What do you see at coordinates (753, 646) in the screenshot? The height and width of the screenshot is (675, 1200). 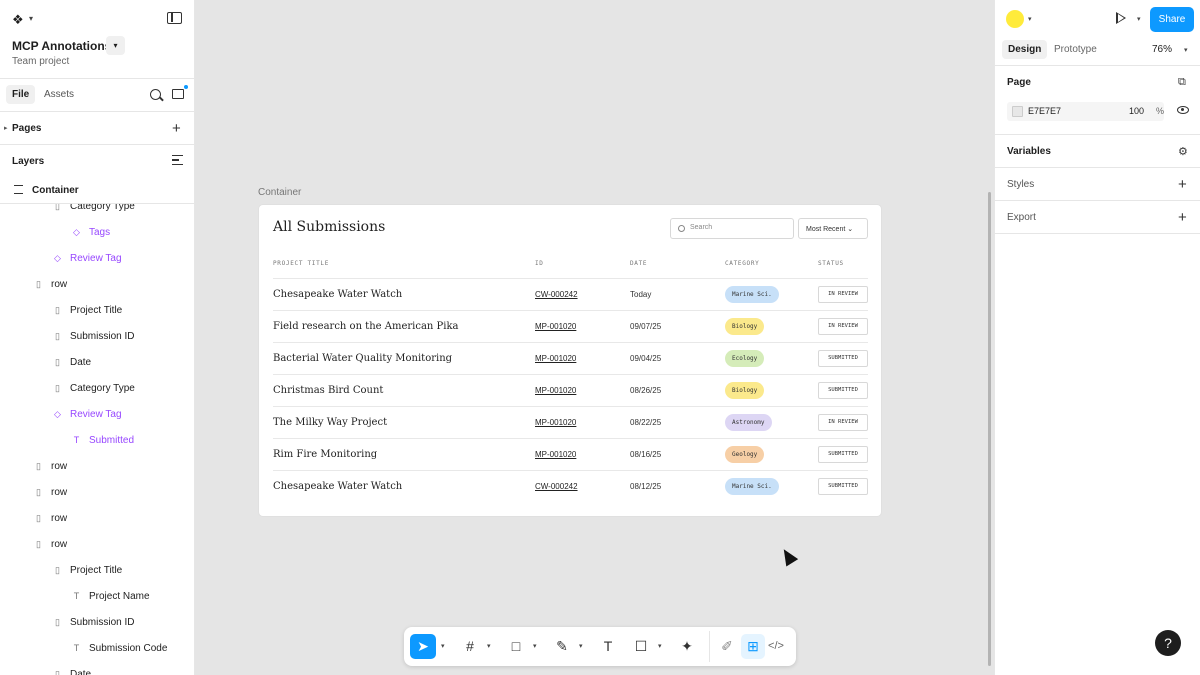 I see `design-mode-icon: ⊞` at bounding box center [753, 646].